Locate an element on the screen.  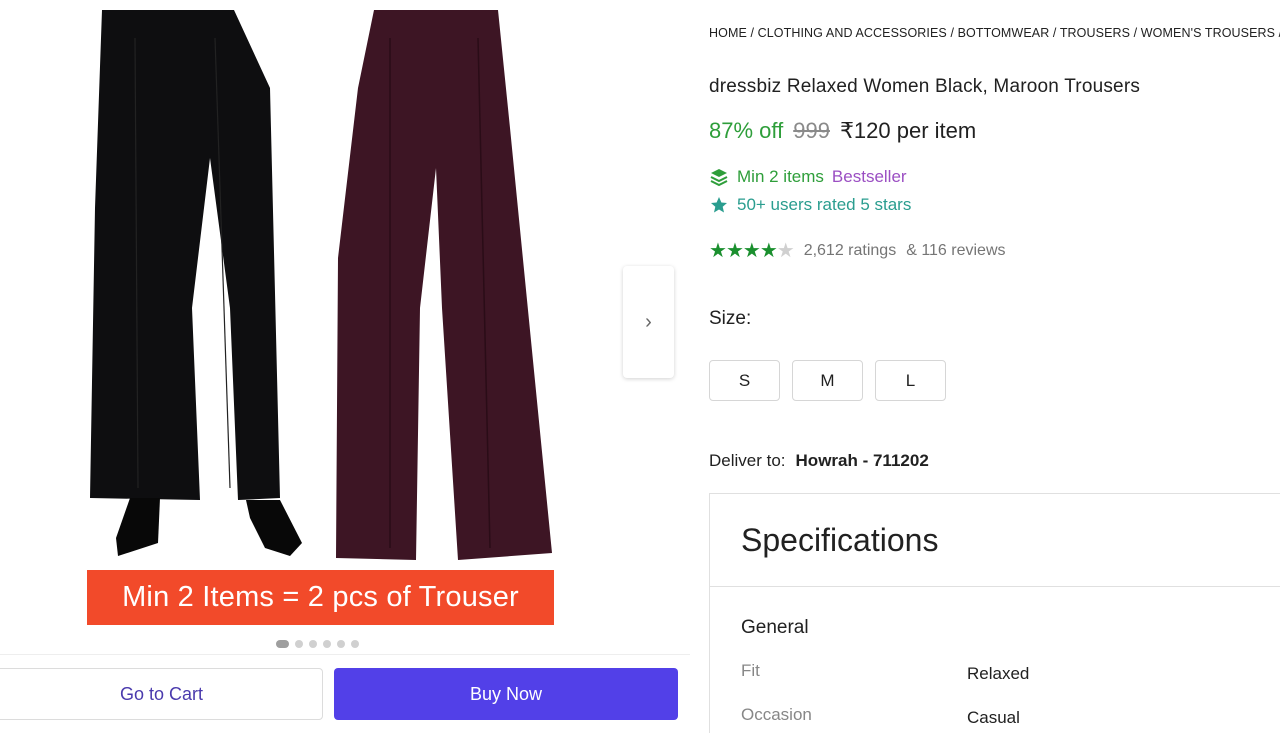
min-items-row: Min 2 items Bestseller is located at coordinates (808, 177).